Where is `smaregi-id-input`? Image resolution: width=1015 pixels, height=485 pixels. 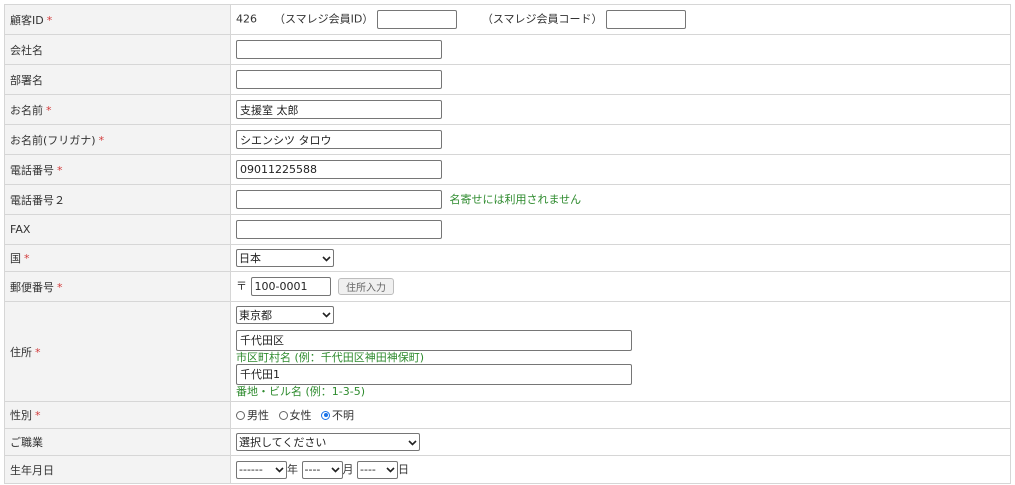 smaregi-id-input is located at coordinates (416, 19).